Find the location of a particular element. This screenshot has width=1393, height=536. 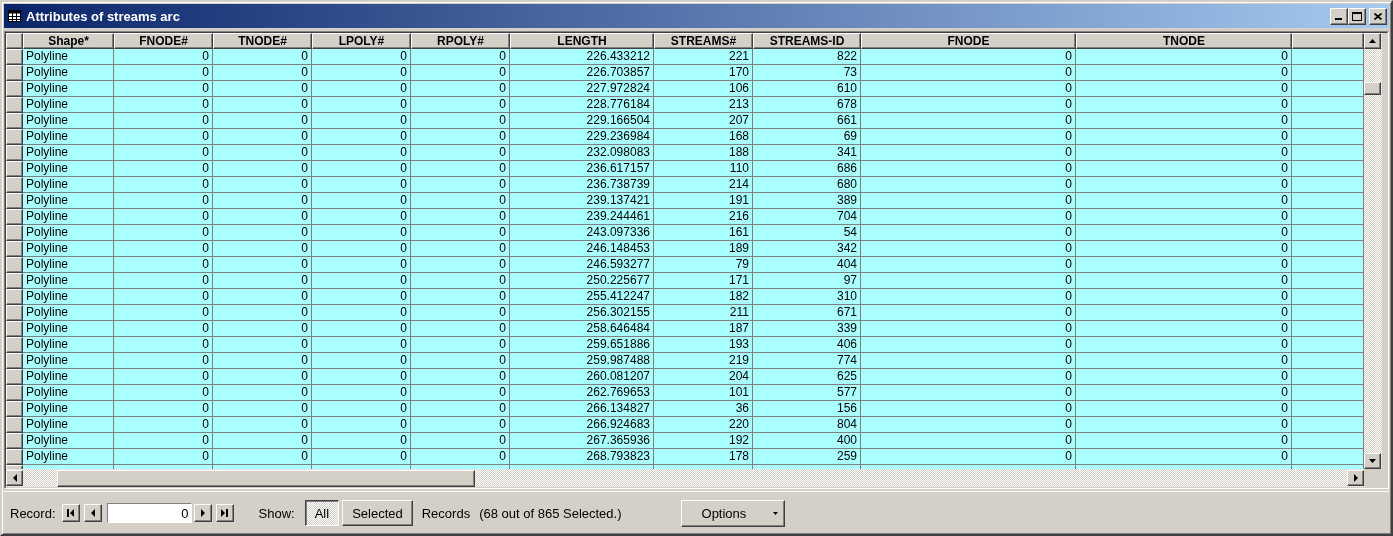

options-button: Options is located at coordinates (732, 513).